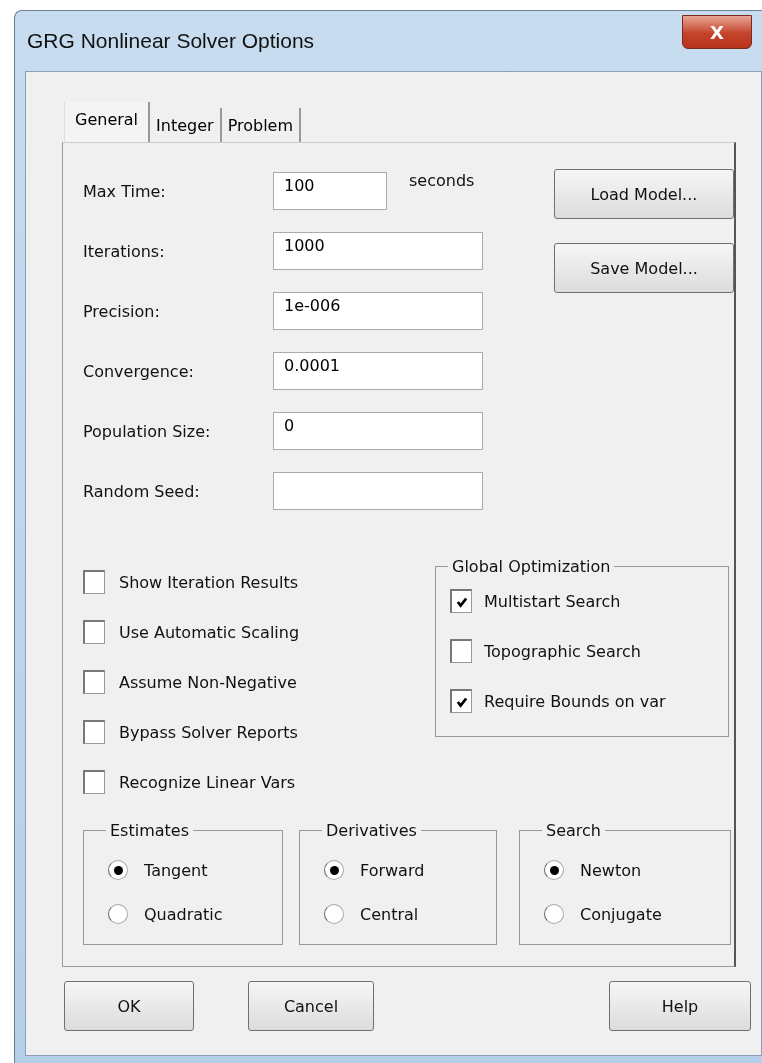 The image size is (762, 1063). I want to click on window-title: GRG Nonlinear Solver Options, so click(170, 41).